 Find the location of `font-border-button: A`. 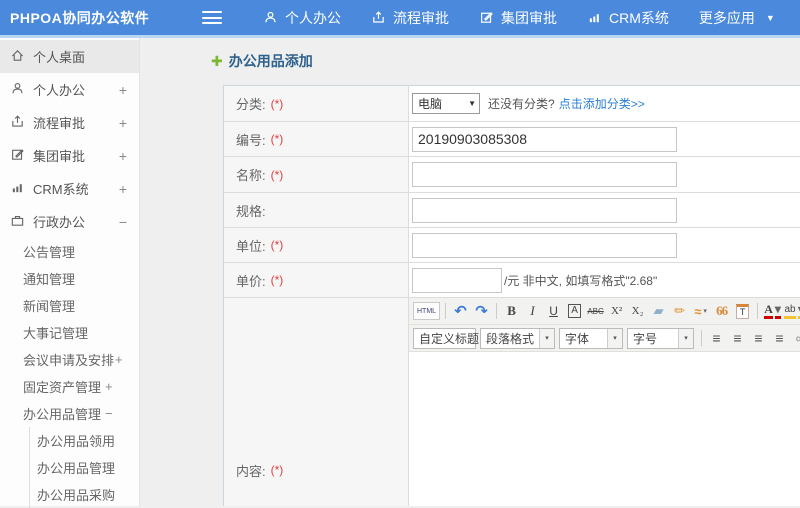

font-border-button: A is located at coordinates (574, 311).